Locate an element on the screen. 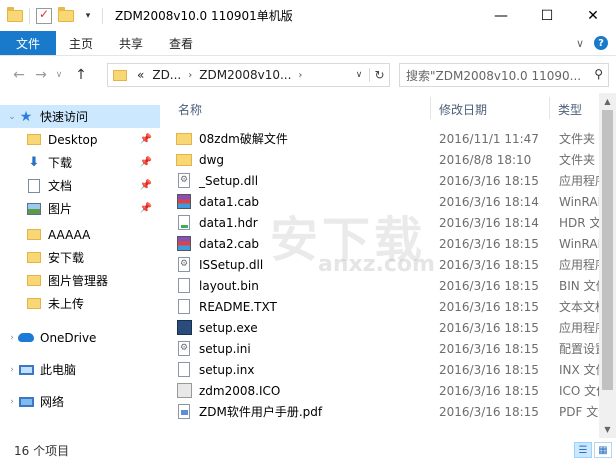 The image size is (616, 462). download-icon: ⬇ is located at coordinates (34, 162).